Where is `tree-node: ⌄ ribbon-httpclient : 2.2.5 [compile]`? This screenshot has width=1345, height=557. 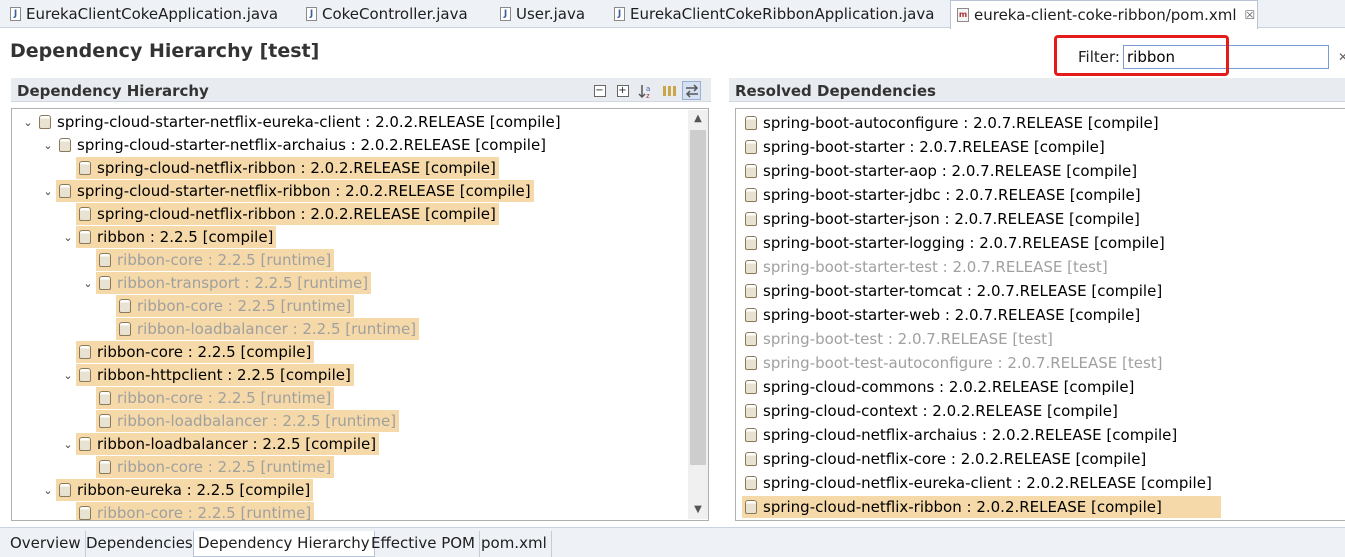
tree-node: ⌄ ribbon-httpclient : 2.2.5 [compile] is located at coordinates (207, 375).